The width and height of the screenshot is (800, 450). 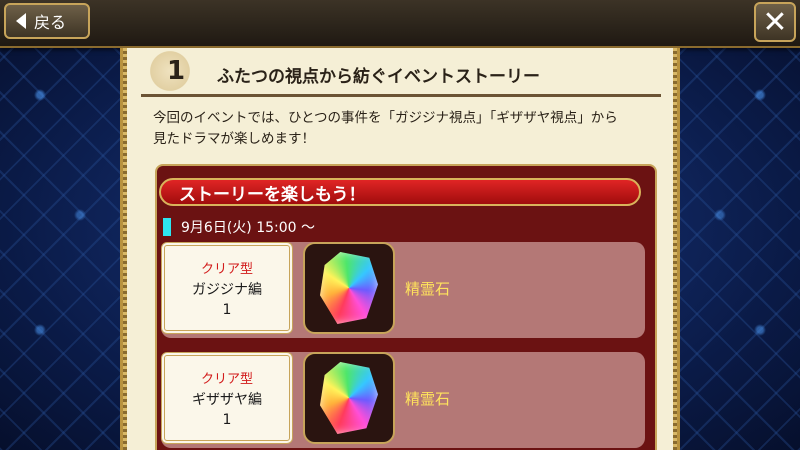 What do you see at coordinates (403, 400) in the screenshot?
I see `reward-row: クリア型 ギザザヤ編 1 精霊石` at bounding box center [403, 400].